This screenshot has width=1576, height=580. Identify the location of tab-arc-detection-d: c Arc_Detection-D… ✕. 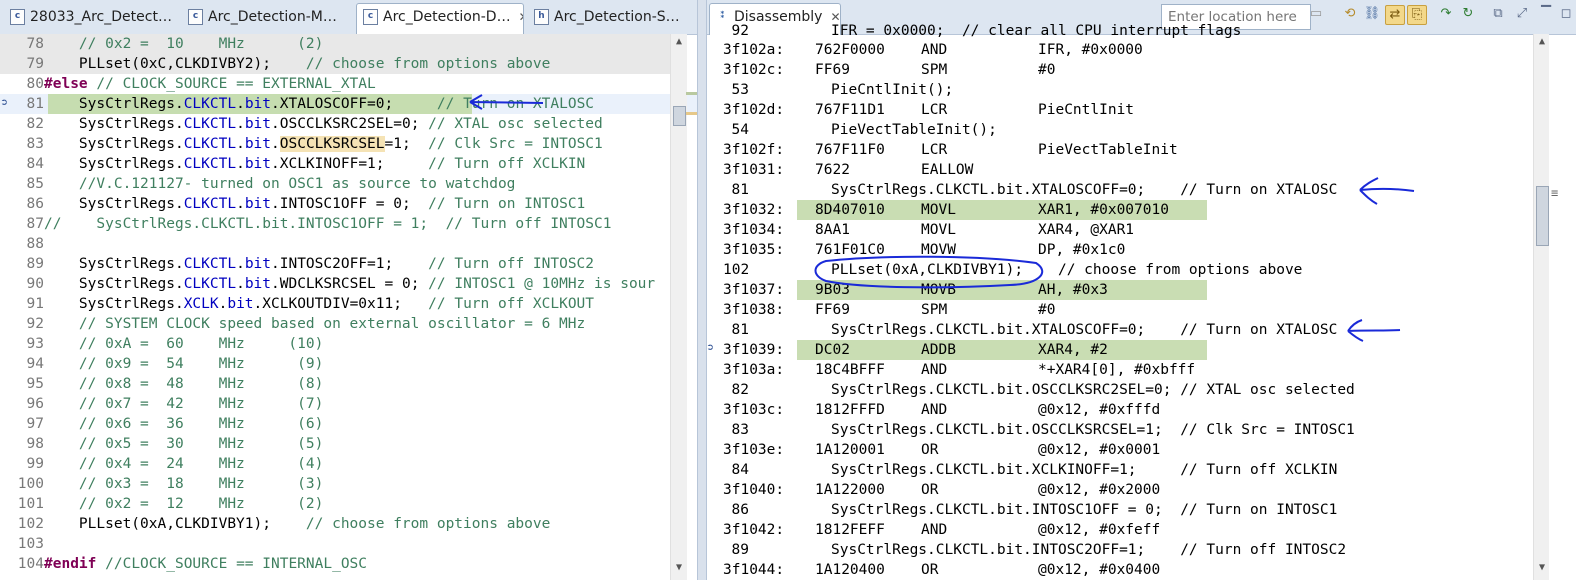
(440, 19).